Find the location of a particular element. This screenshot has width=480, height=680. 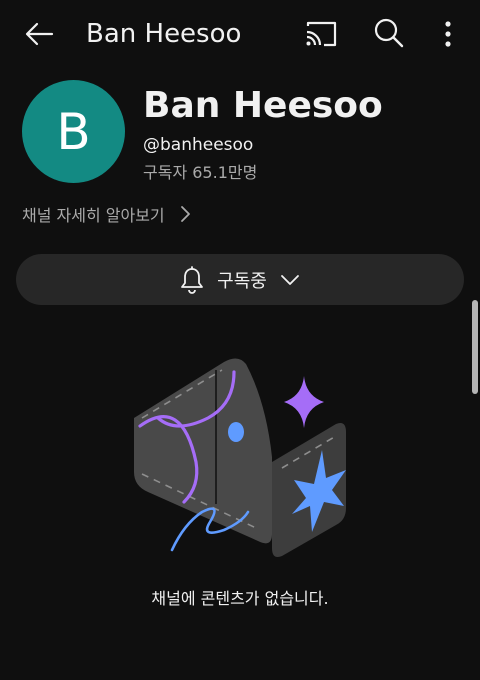

more-vertical-icon is located at coordinates (448, 34).